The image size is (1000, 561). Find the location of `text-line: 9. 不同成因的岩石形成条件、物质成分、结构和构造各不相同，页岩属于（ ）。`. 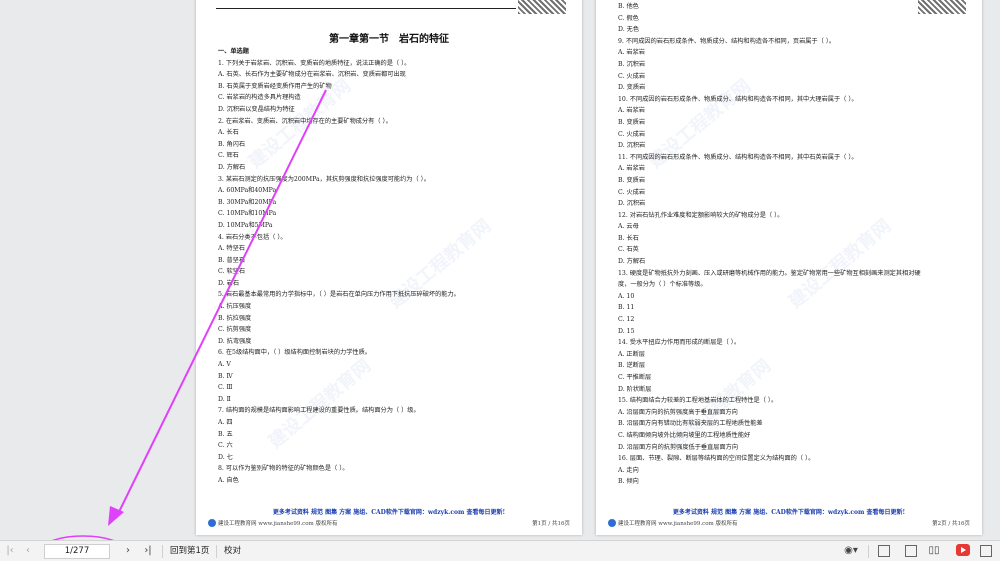

text-line: 9. 不同成因的岩石形成条件、物质成分、结构和构造各不相同，页岩属于（ ）。 is located at coordinates (727, 41).